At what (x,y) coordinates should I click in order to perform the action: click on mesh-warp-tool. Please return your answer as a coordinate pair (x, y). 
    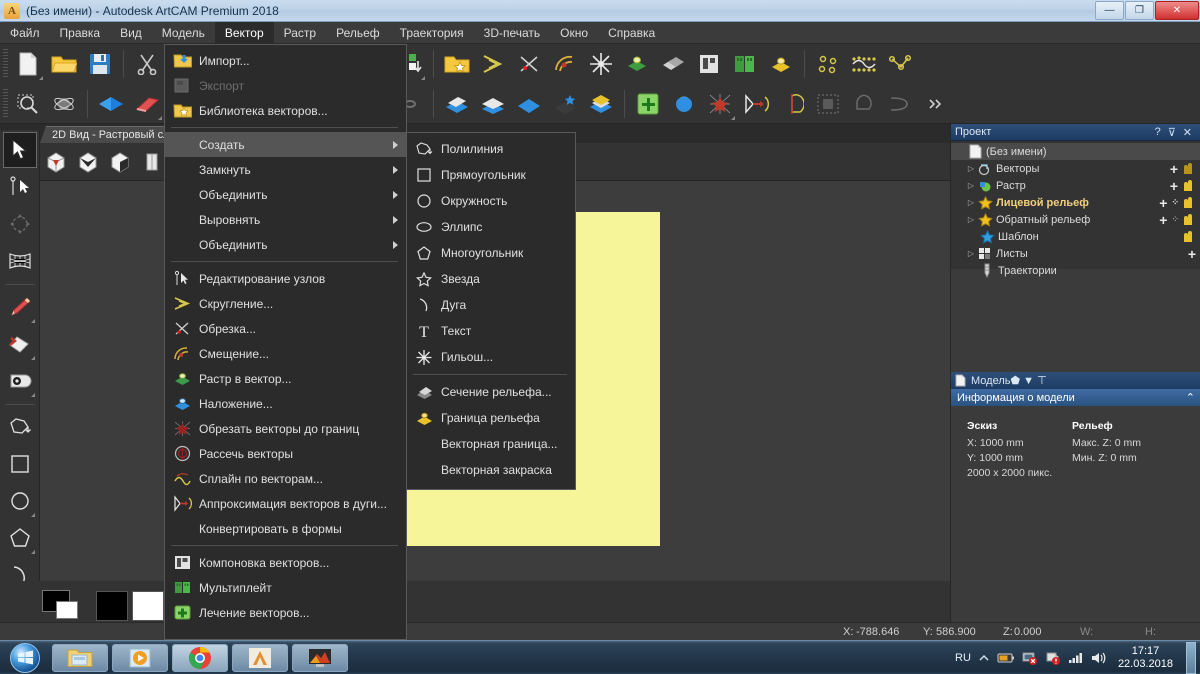
    Looking at the image, I should click on (20, 261).